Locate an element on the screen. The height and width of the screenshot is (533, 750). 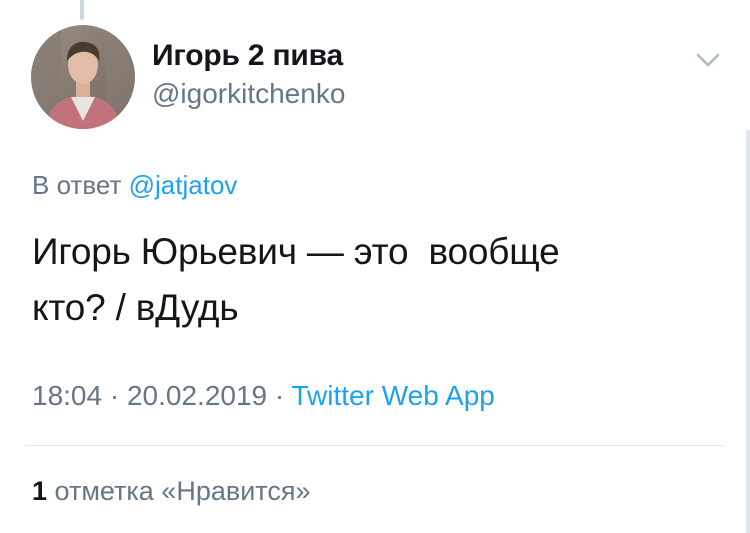
author-info: Игорь 2 пива @igorkitchenko is located at coordinates (248, 75).